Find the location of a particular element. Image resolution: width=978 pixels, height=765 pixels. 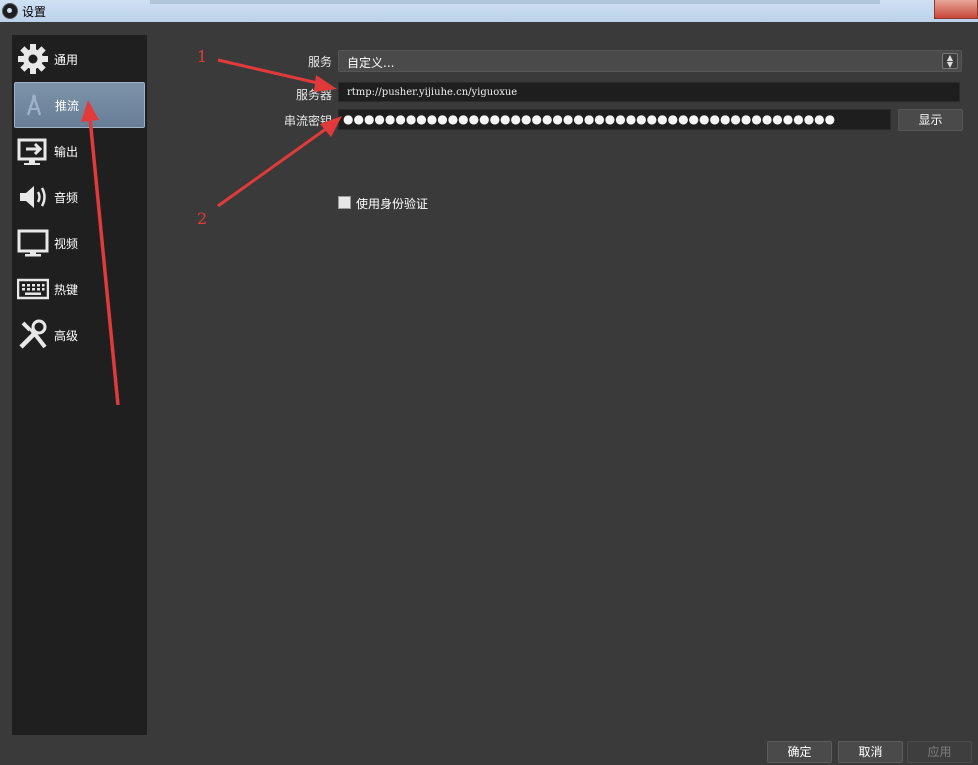

checkbox-box is located at coordinates (344, 202).